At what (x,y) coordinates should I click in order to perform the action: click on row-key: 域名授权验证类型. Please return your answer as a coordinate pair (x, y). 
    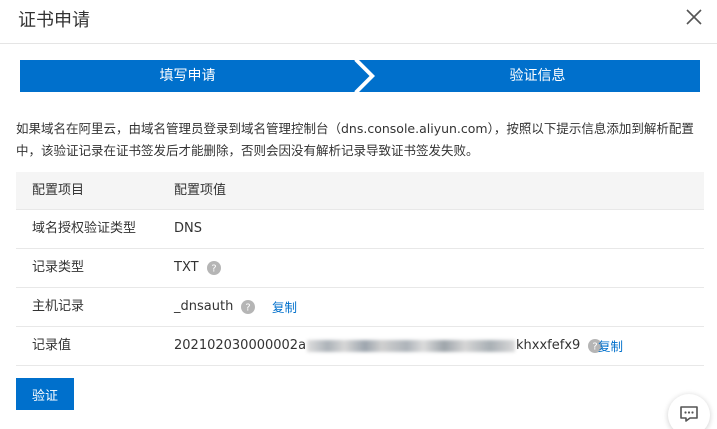
    Looking at the image, I should click on (84, 228).